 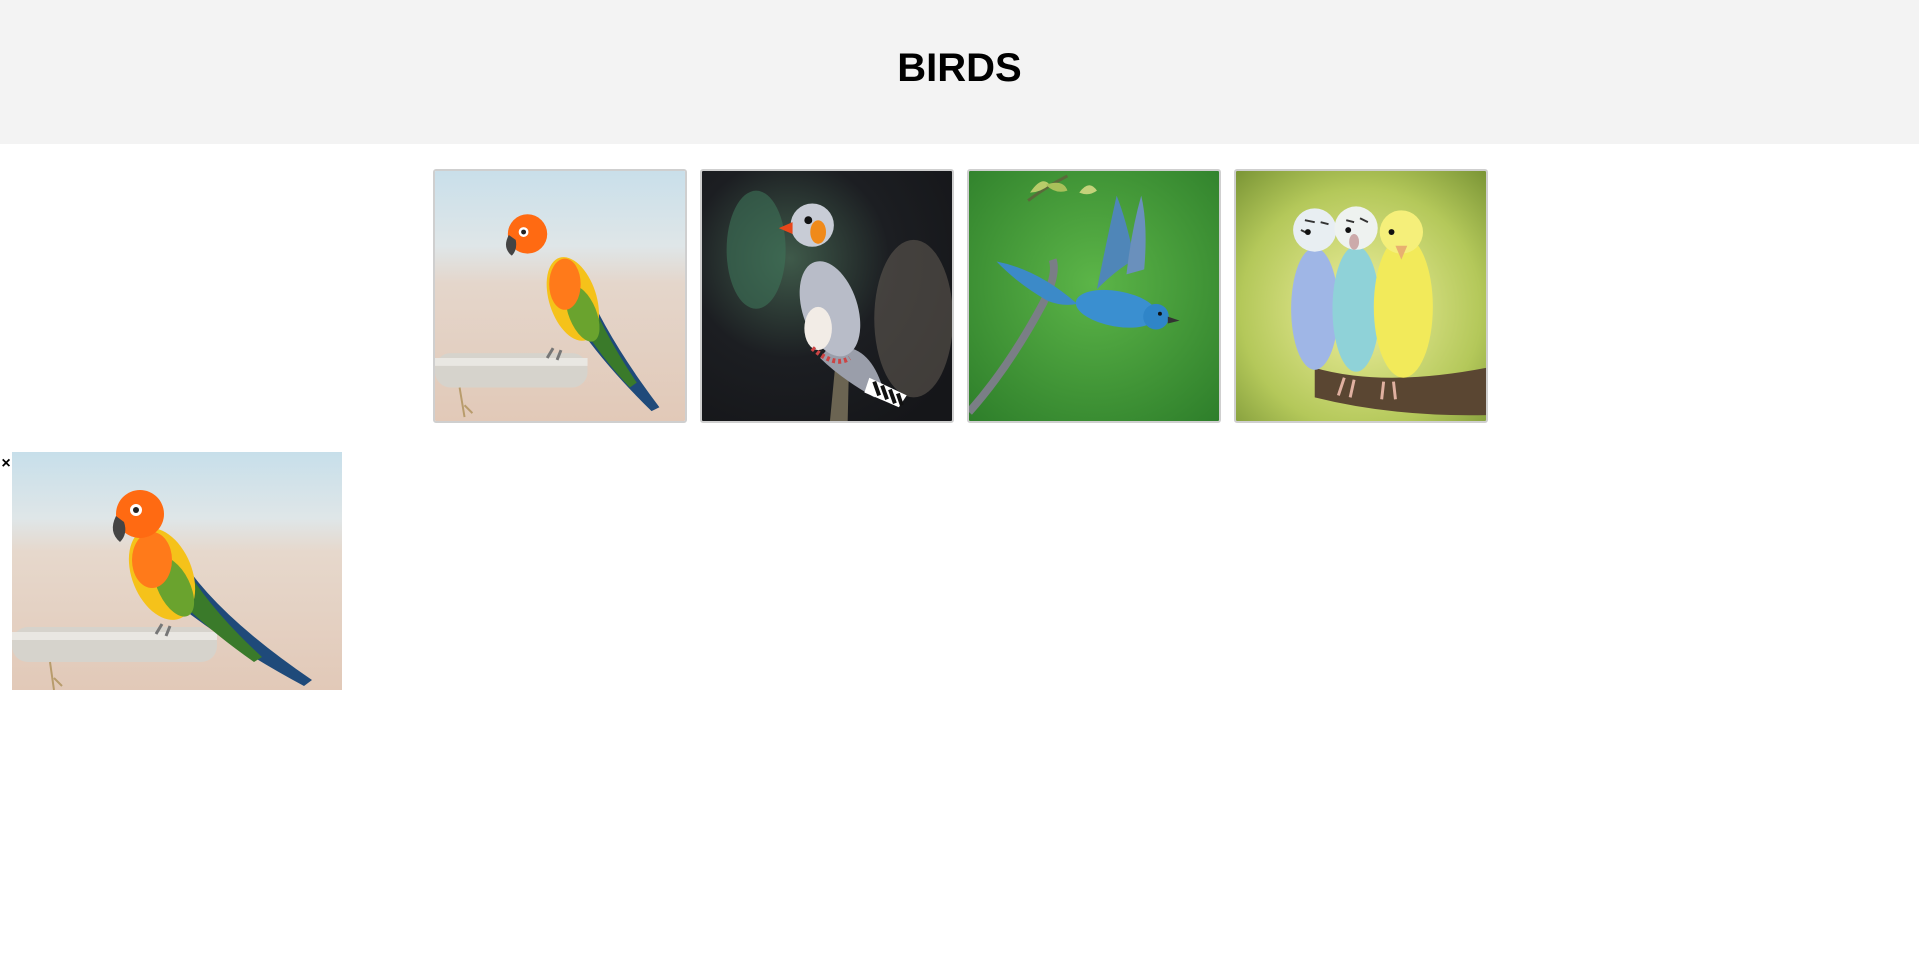 I want to click on blue-bird-flying-image, so click(x=1094, y=296).